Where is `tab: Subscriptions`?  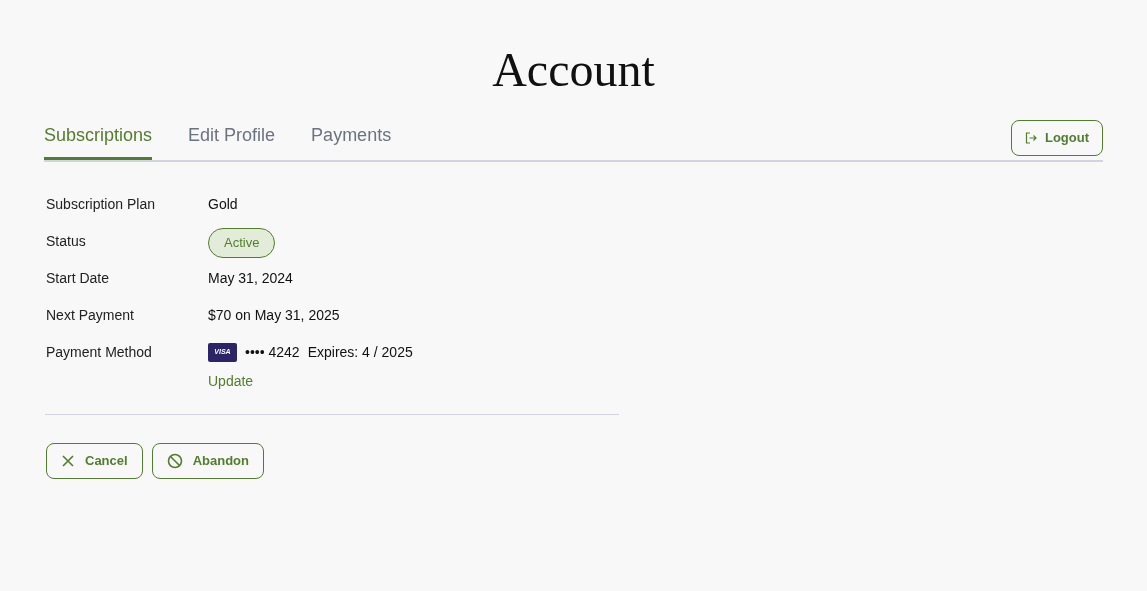
tab: Subscriptions is located at coordinates (98, 137).